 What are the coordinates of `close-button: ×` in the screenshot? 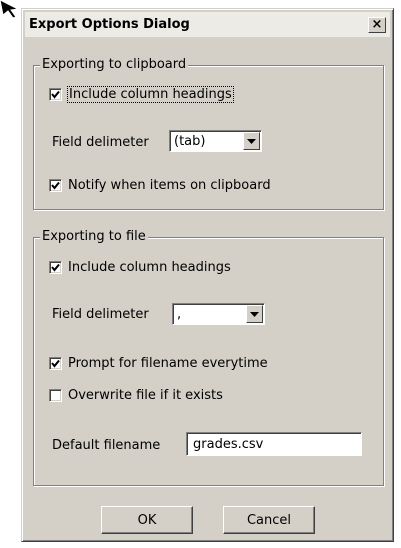 It's located at (377, 24).